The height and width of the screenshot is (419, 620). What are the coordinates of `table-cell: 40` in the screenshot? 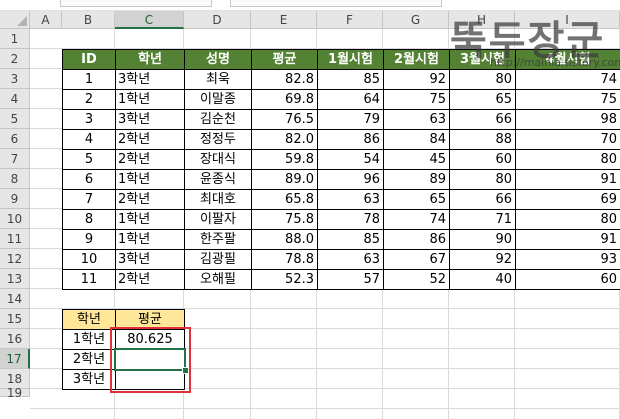 It's located at (482, 279).